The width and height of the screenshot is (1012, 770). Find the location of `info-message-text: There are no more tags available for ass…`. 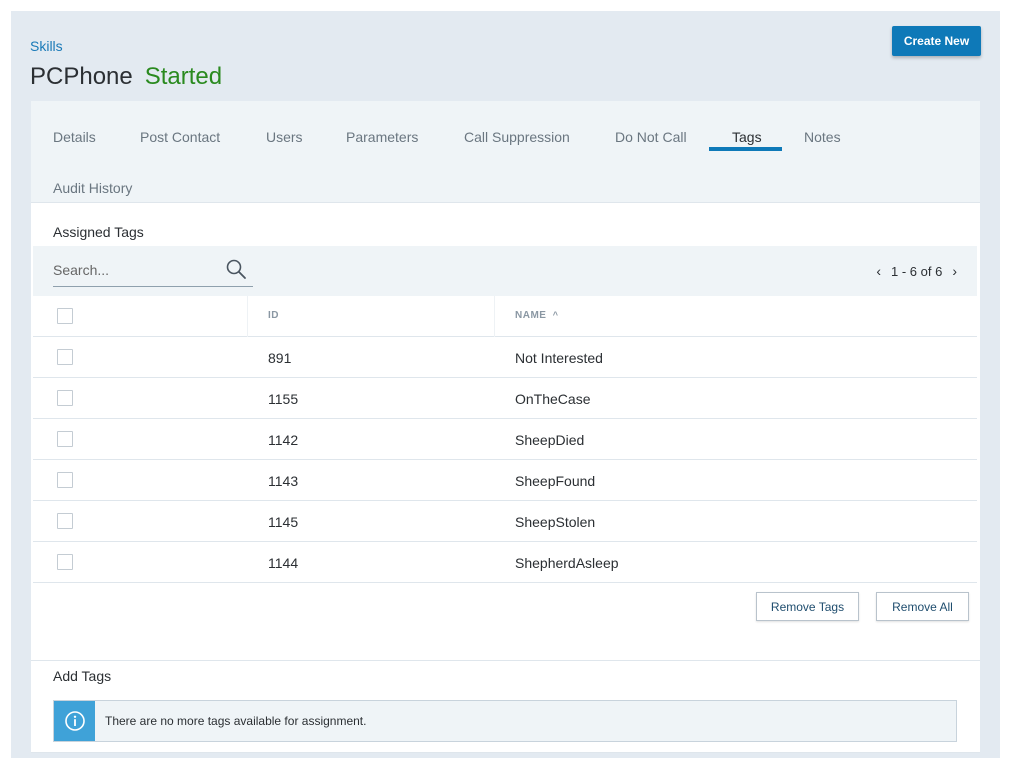

info-message-text: There are no more tags available for ass… is located at coordinates (236, 721).